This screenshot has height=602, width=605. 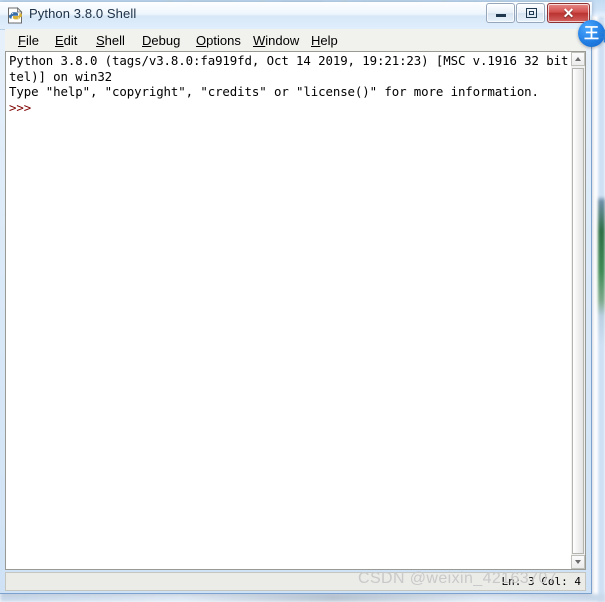 What do you see at coordinates (24, 107) in the screenshot?
I see `shell-prompt: >>>` at bounding box center [24, 107].